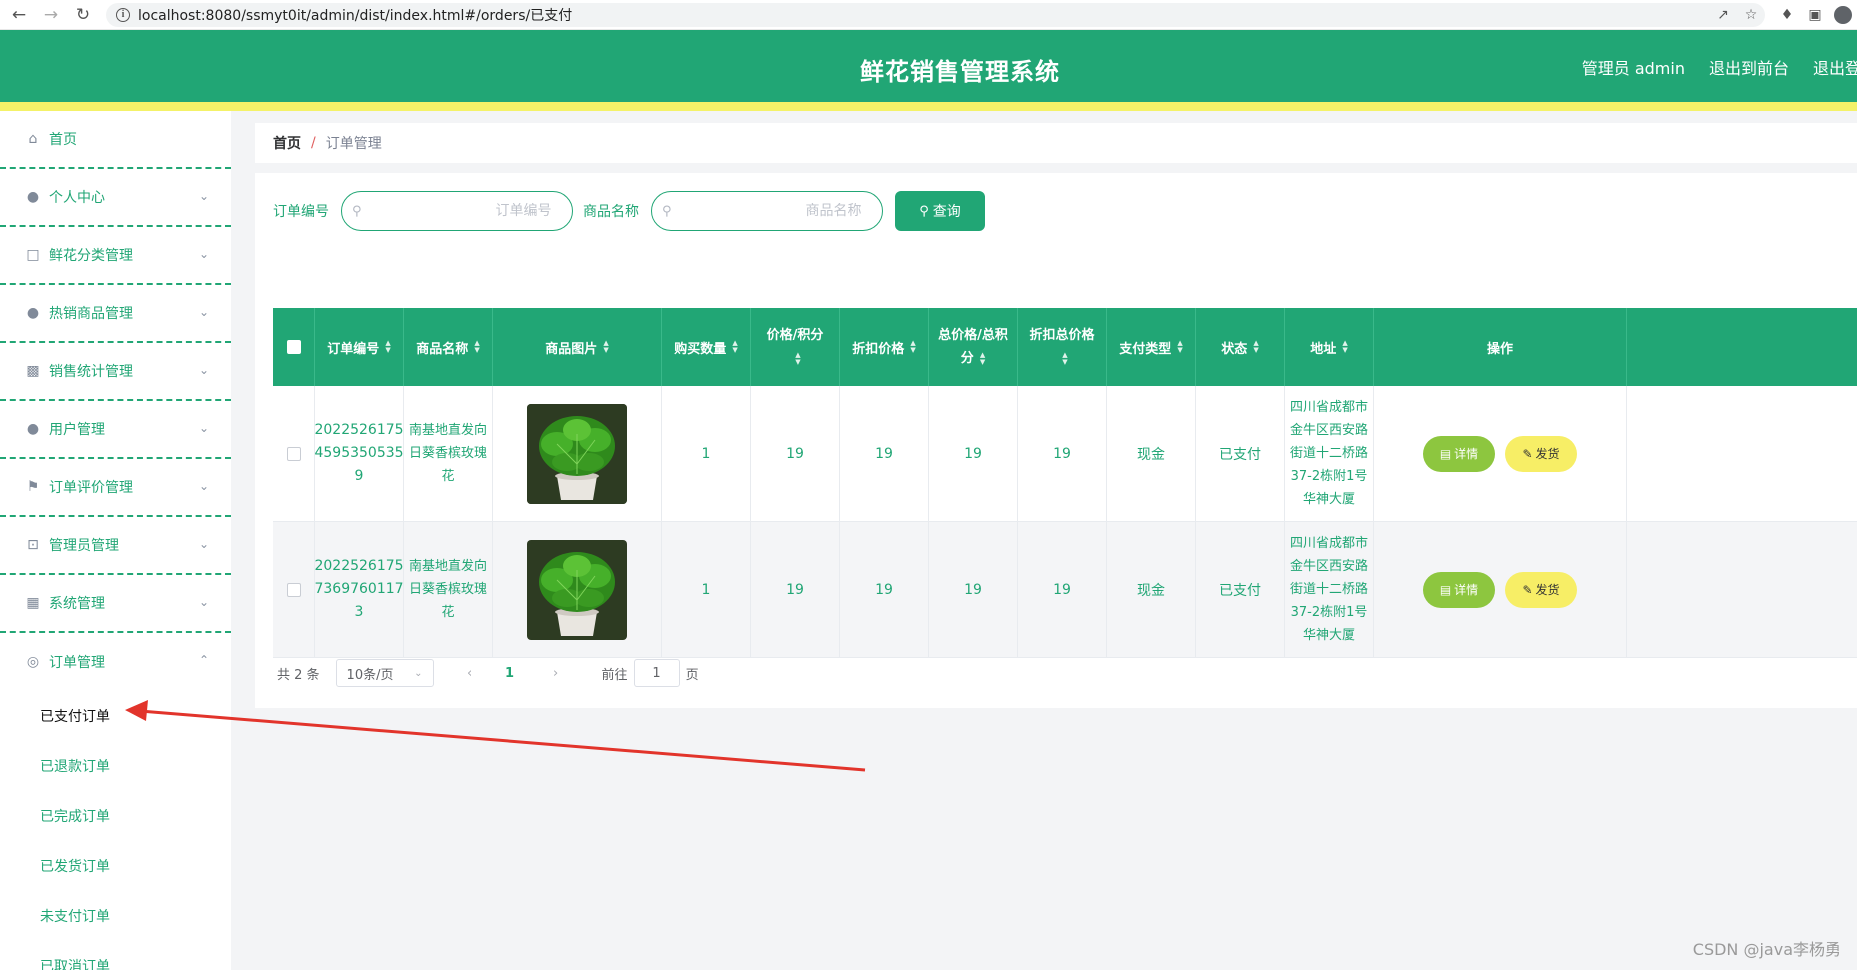 The height and width of the screenshot is (970, 1857). I want to click on sidebar-item-label: 热销商品管理, so click(91, 314).